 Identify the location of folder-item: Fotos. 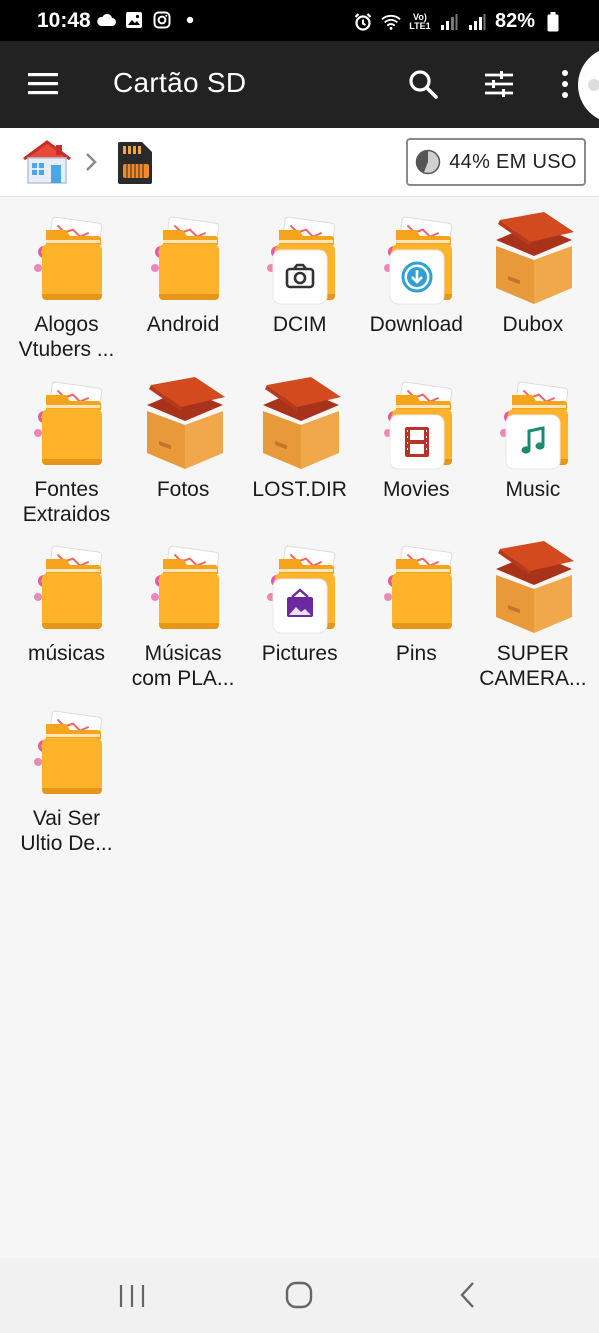
(183, 451).